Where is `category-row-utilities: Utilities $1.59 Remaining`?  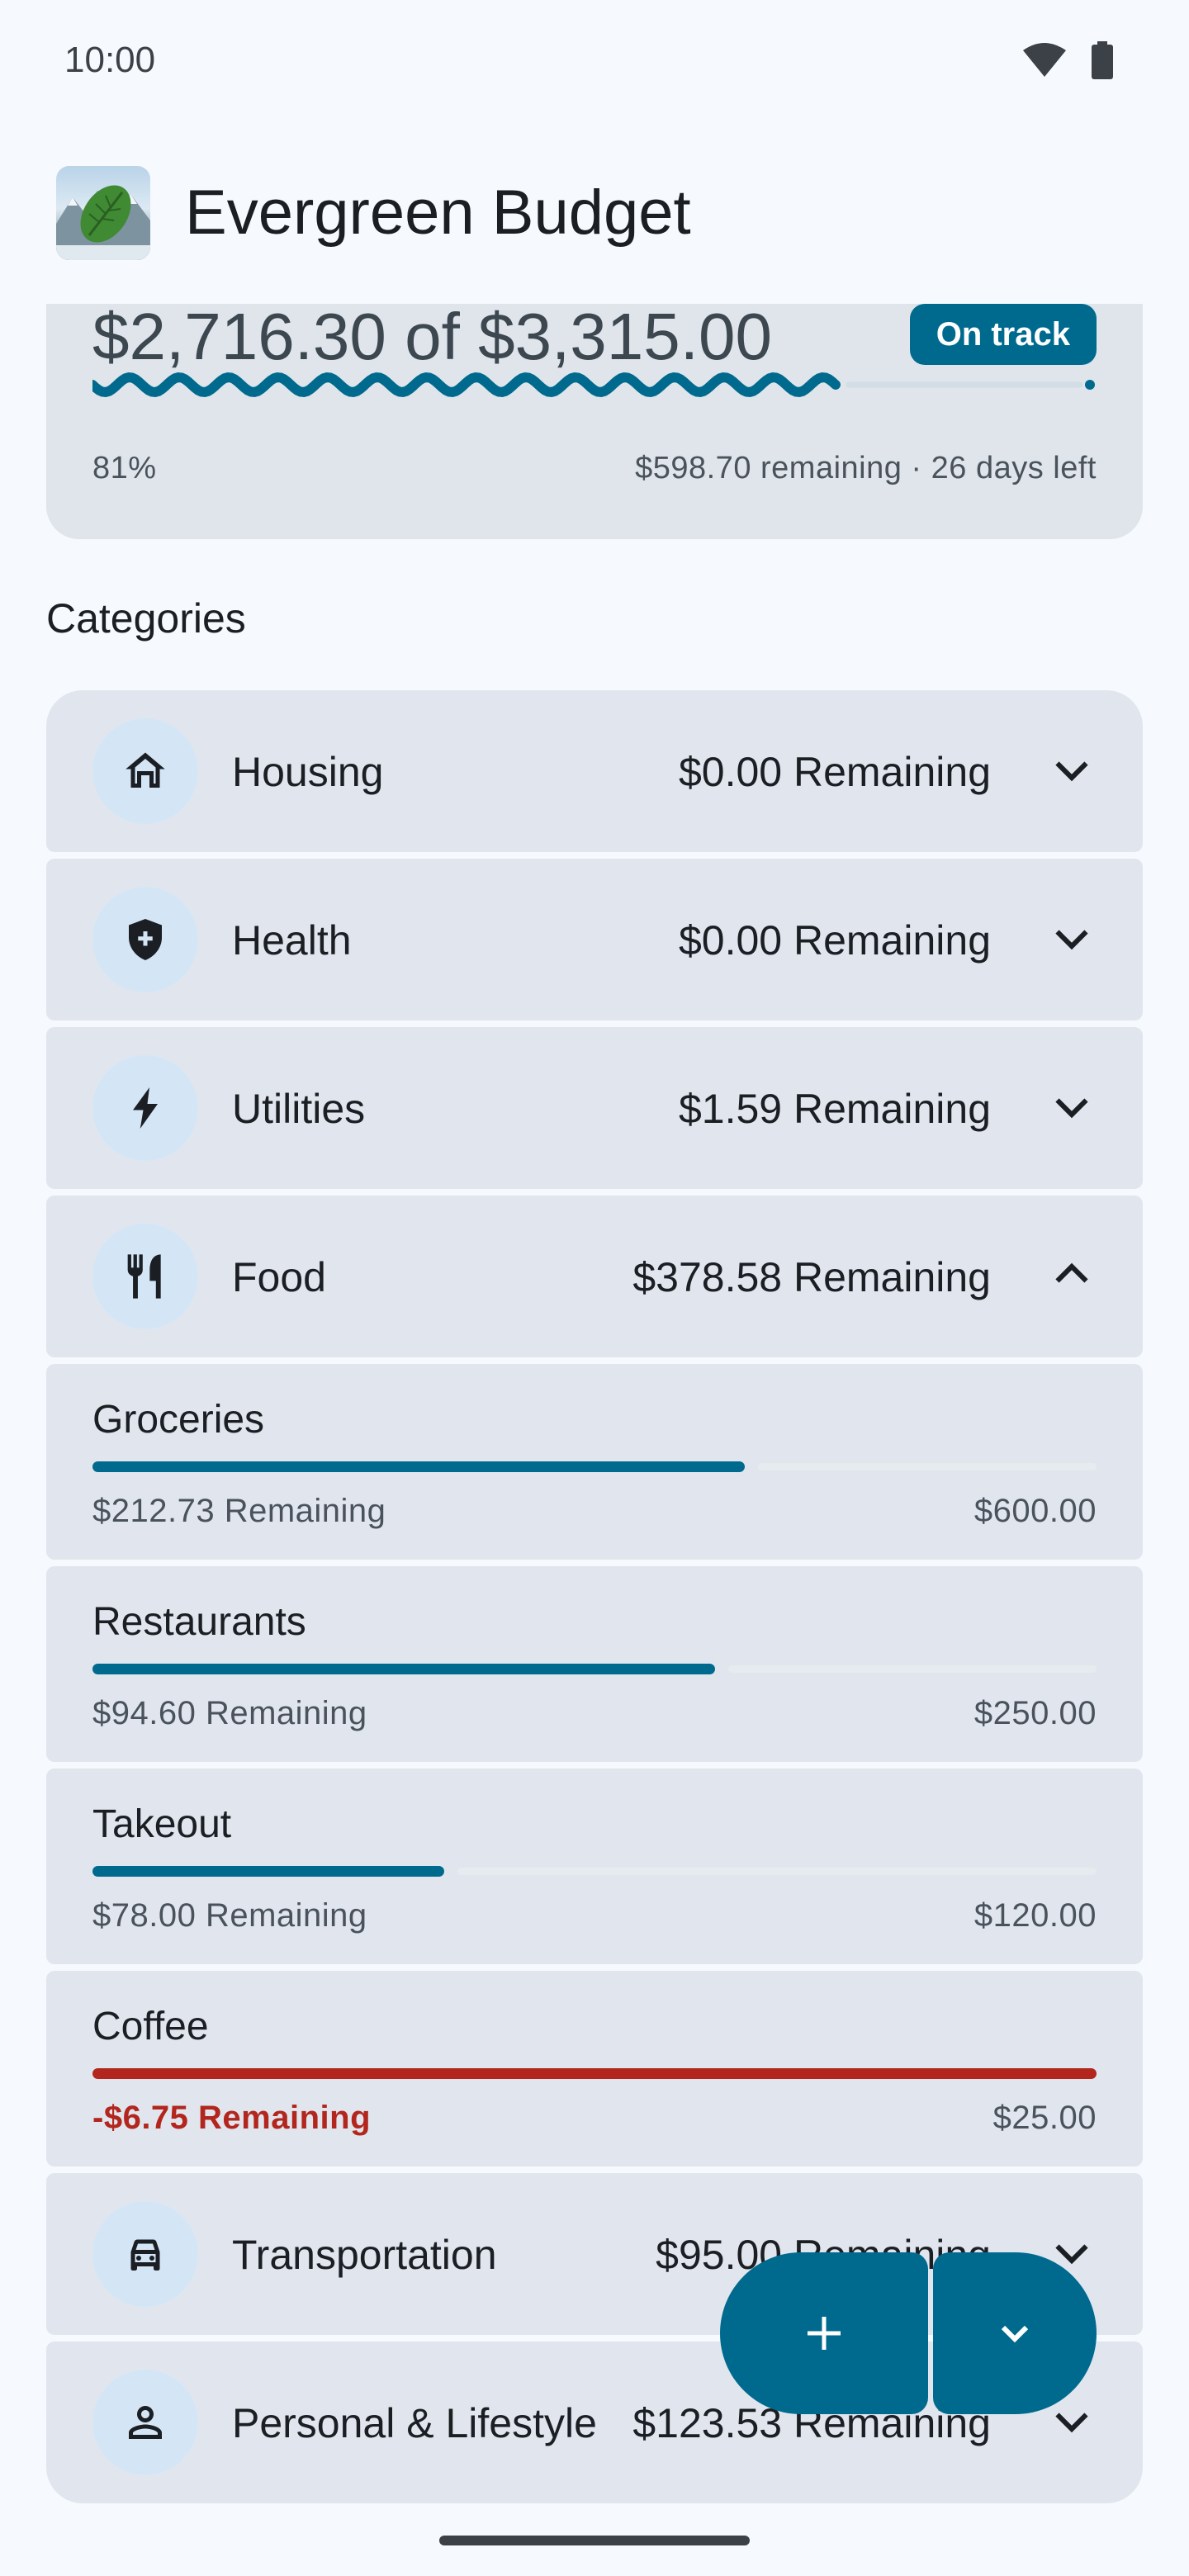
category-row-utilities: Utilities $1.59 Remaining is located at coordinates (594, 1108).